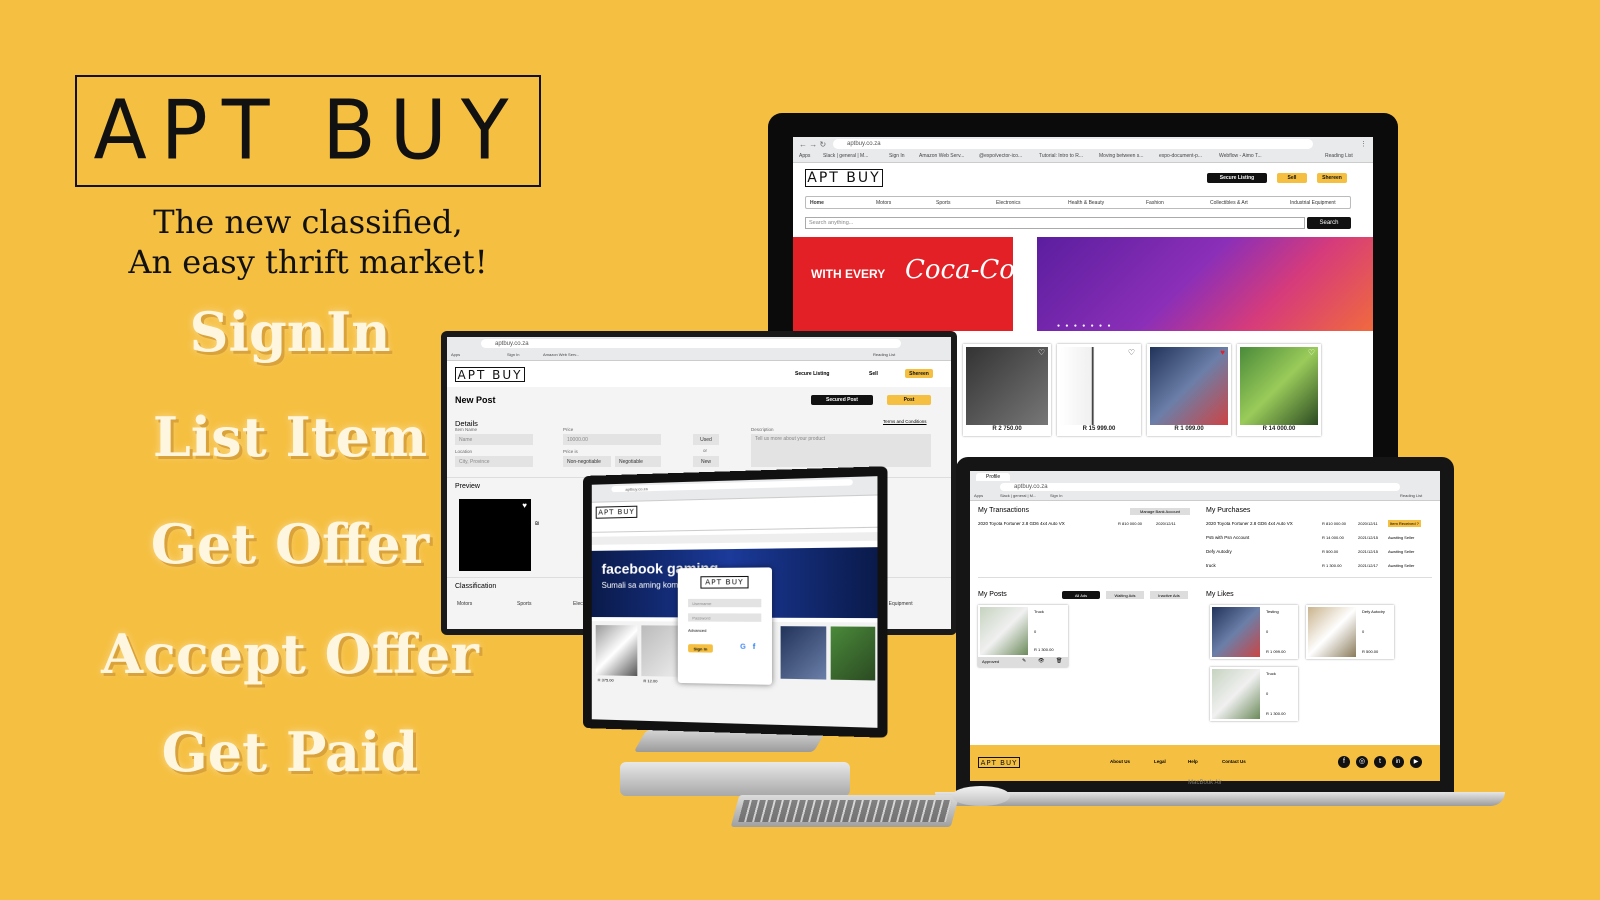 The height and width of the screenshot is (900, 1600). Describe the element at coordinates (1229, 203) in the screenshot. I see `nav-collectibles: Collectibles & Art` at that location.